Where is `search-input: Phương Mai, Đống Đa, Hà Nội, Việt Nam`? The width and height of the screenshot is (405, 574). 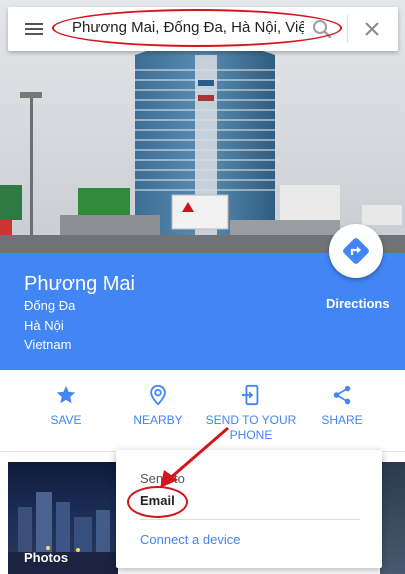 search-input: Phương Mai, Đống Đa, Hà Nội, Việt Nam is located at coordinates (188, 30).